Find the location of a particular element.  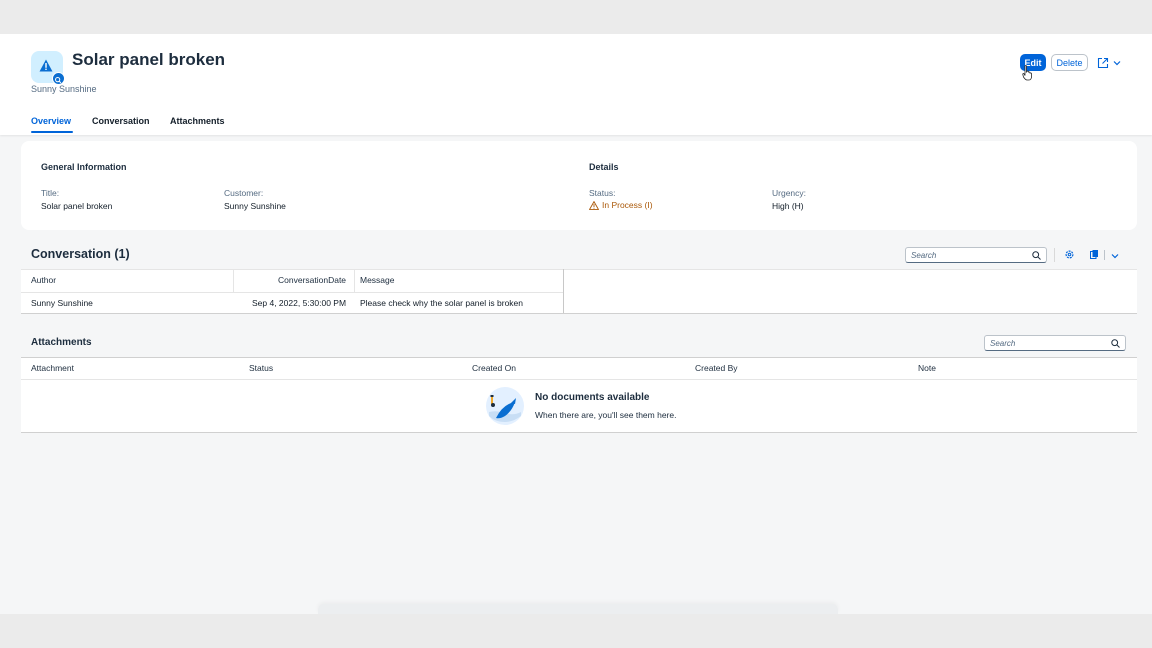

status-label: Status: is located at coordinates (602, 193).